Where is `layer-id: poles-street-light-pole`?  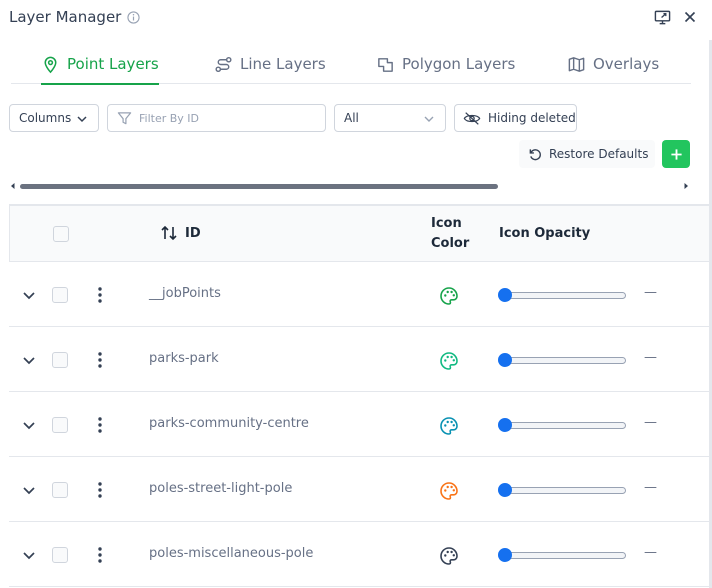
layer-id: poles-street-light-pole is located at coordinates (221, 488).